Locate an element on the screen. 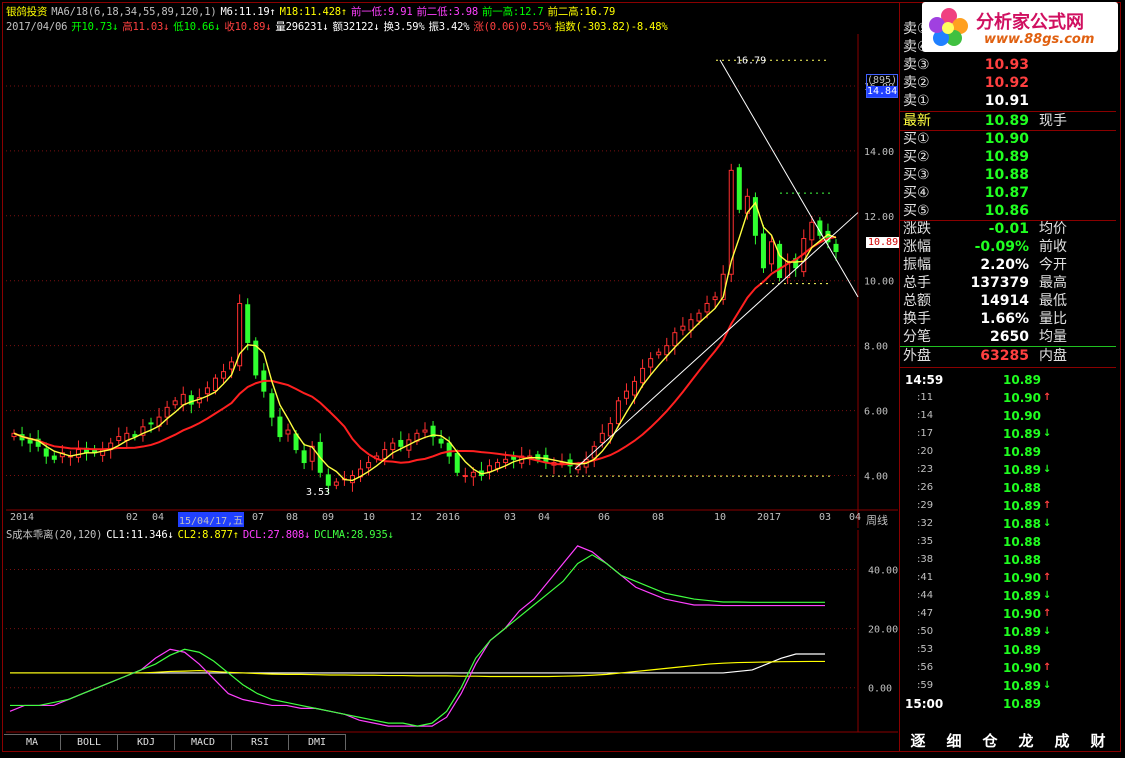  tab-macd: MACD is located at coordinates (203, 742).